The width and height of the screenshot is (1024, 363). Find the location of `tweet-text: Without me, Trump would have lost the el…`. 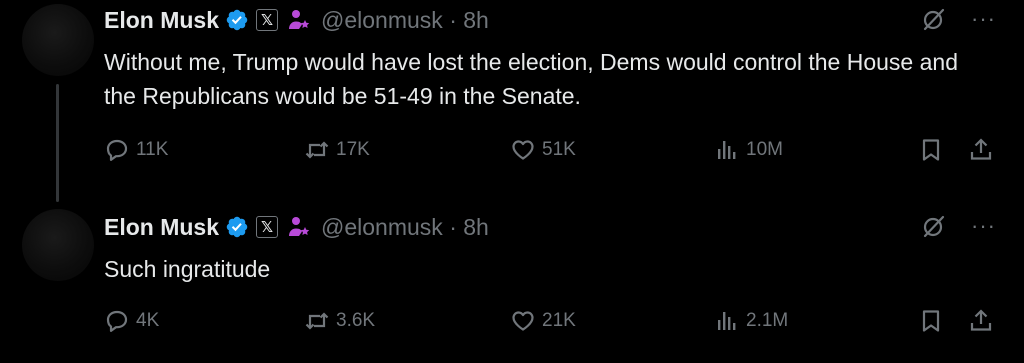

tweet-text: Without me, Trump would have lost the el… is located at coordinates (531, 79).